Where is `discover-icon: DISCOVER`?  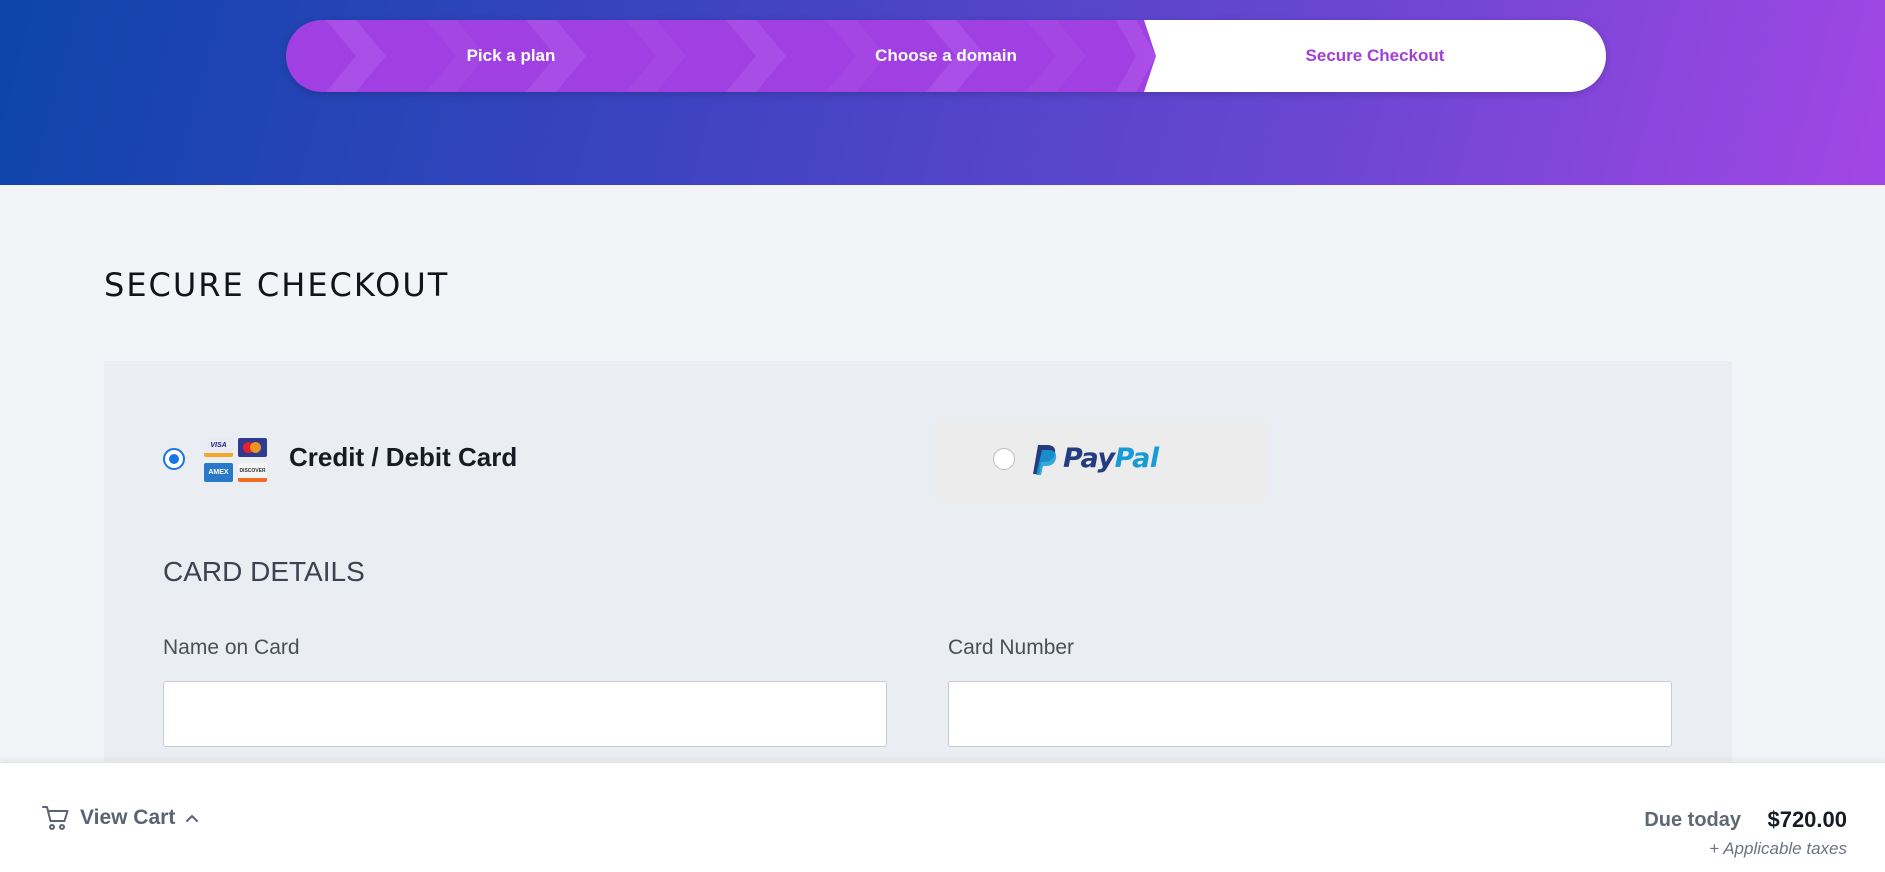 discover-icon: DISCOVER is located at coordinates (252, 472).